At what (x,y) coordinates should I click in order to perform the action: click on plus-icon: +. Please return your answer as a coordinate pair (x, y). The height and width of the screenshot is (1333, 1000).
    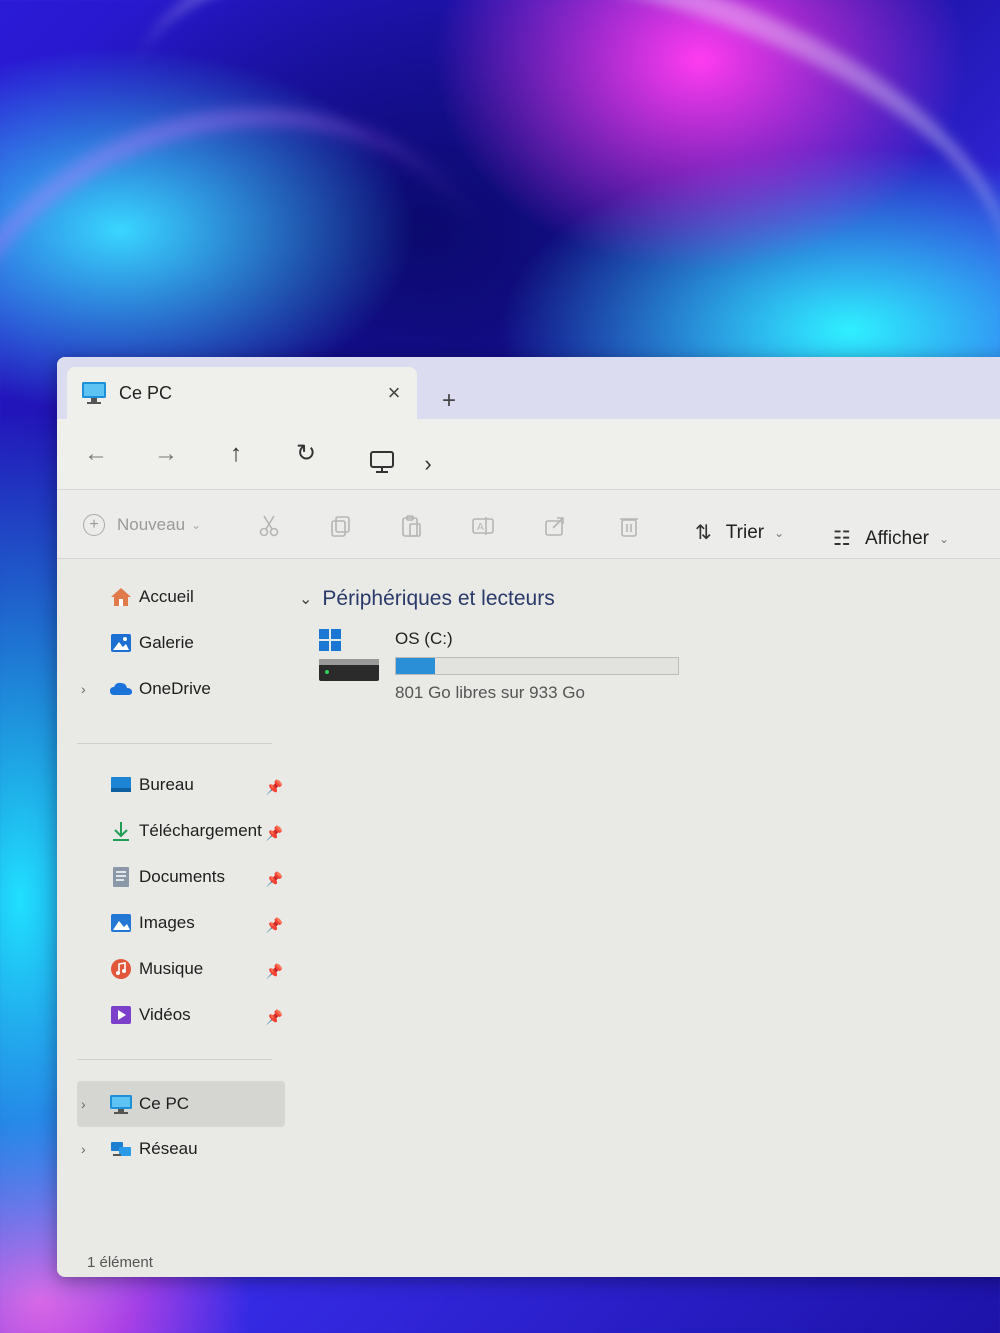
    Looking at the image, I should click on (94, 525).